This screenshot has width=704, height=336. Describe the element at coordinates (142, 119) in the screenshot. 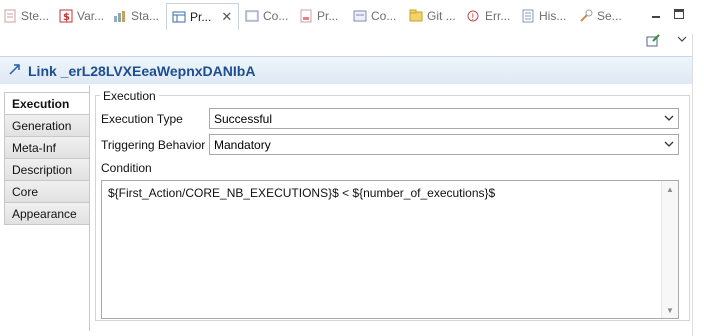

I see `execution-type-label: Execution Type` at that location.